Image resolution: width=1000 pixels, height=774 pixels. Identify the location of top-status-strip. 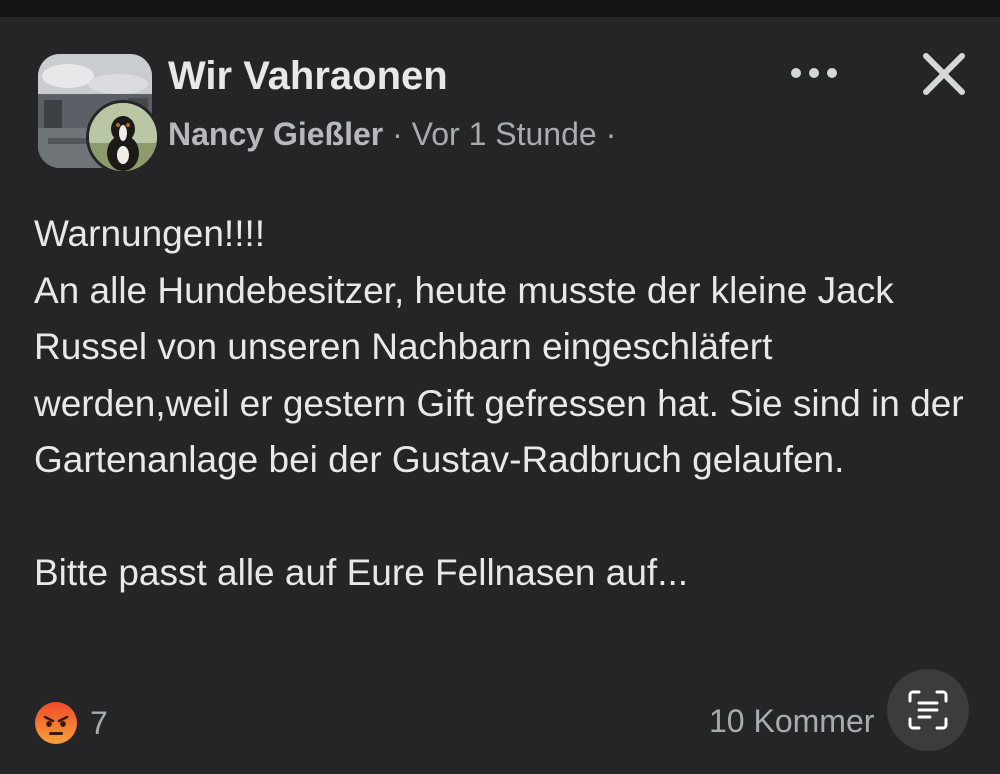
(500, 8).